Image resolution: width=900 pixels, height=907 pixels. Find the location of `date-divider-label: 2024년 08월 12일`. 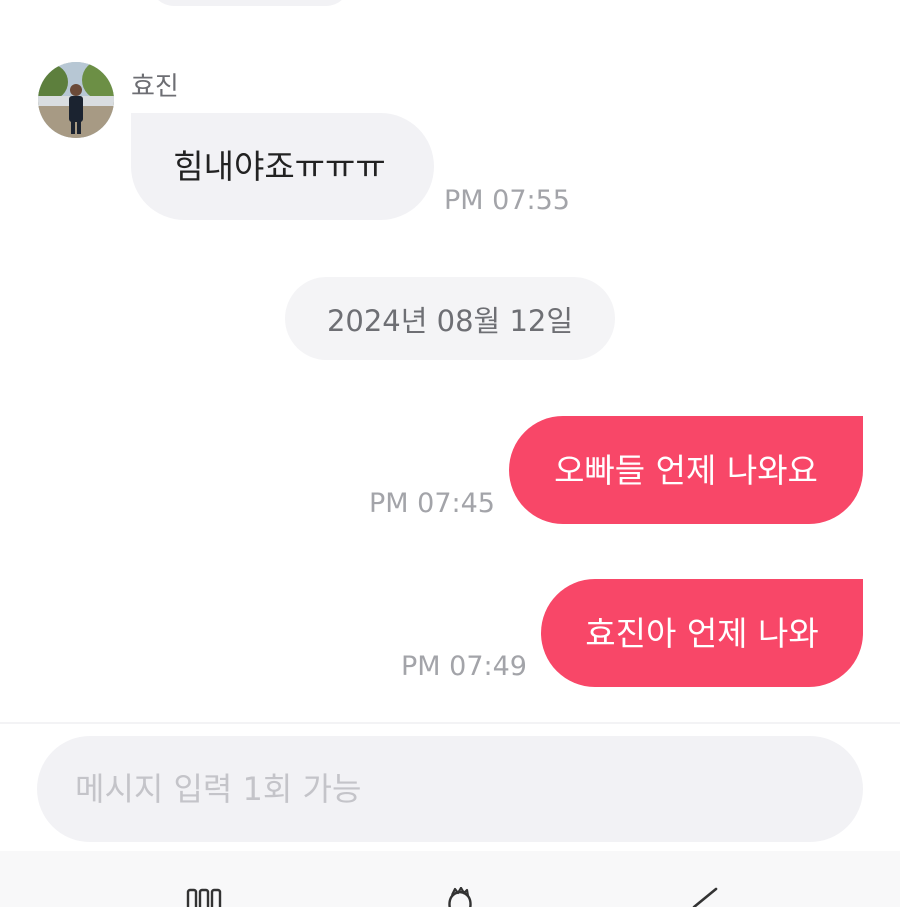

date-divider-label: 2024년 08월 12일 is located at coordinates (450, 320).